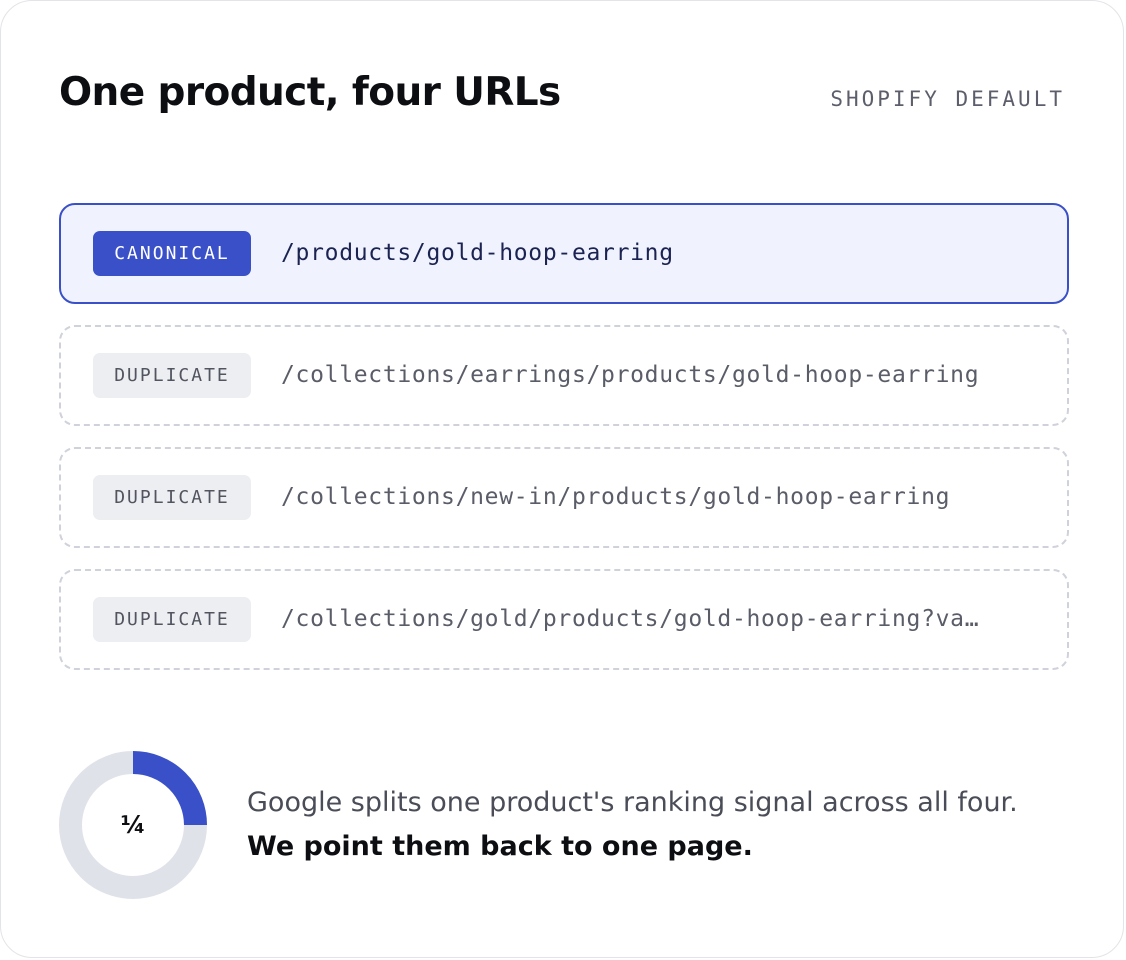  Describe the element at coordinates (310, 92) in the screenshot. I see `card-title: One product, four URLs` at that location.